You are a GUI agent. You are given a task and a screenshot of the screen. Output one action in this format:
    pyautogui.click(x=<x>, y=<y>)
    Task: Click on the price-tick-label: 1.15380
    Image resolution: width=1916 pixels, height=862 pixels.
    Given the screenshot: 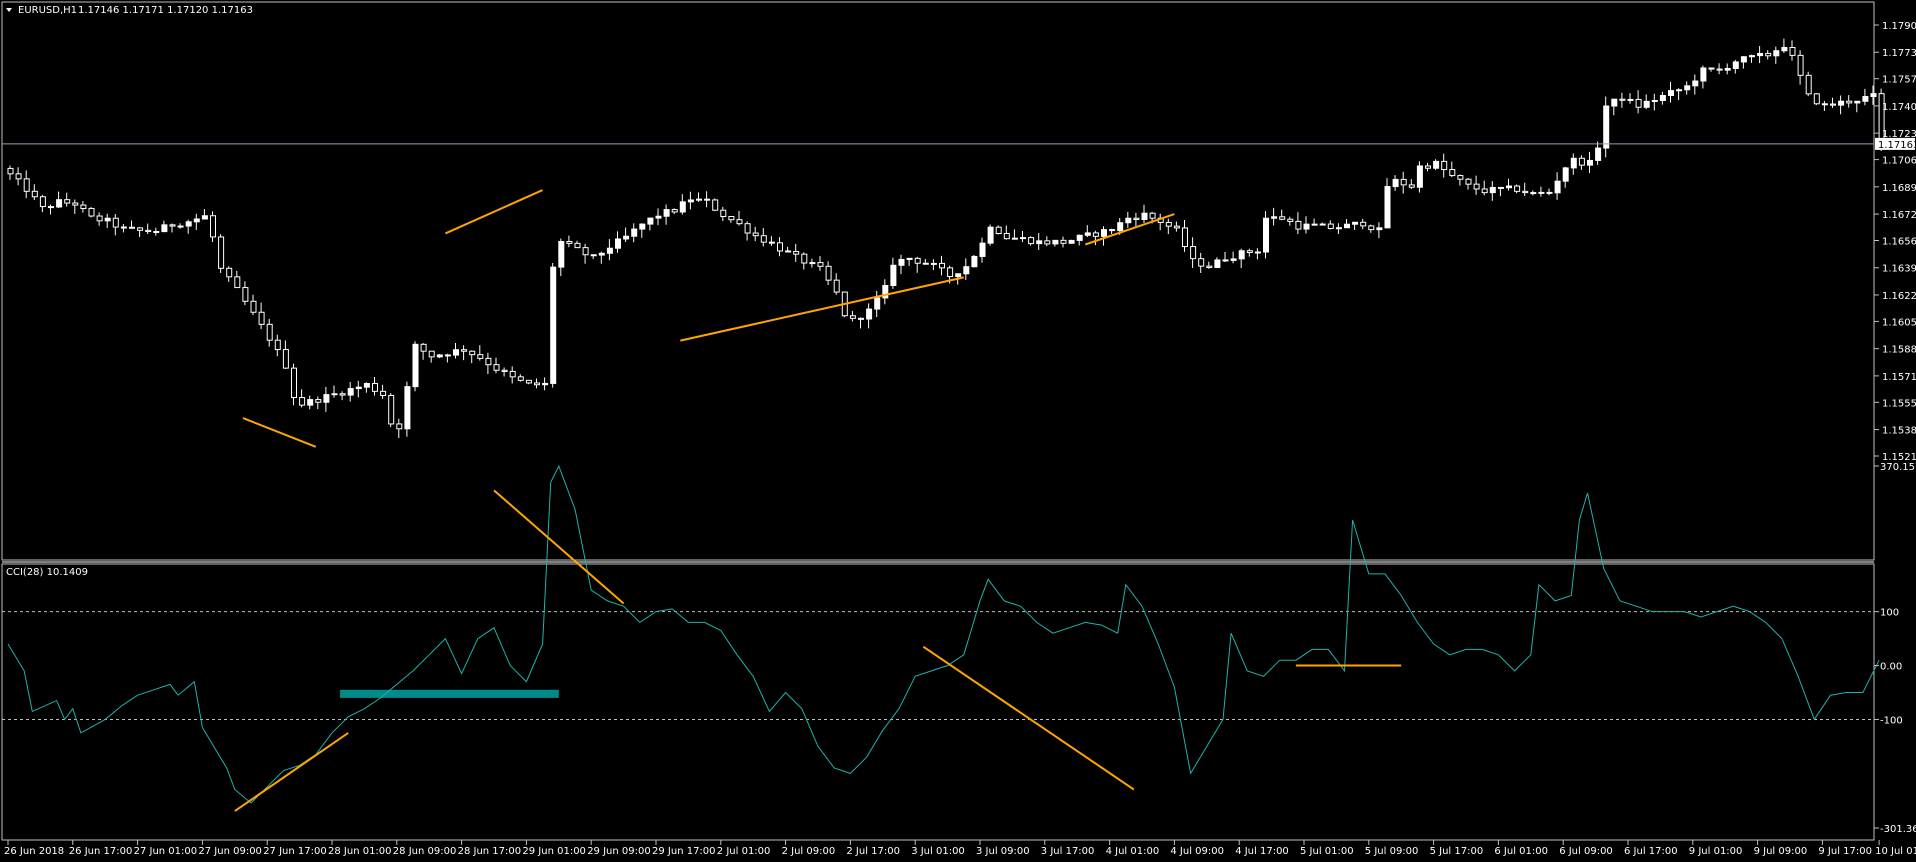 What is the action you would take?
    pyautogui.click(x=1899, y=431)
    